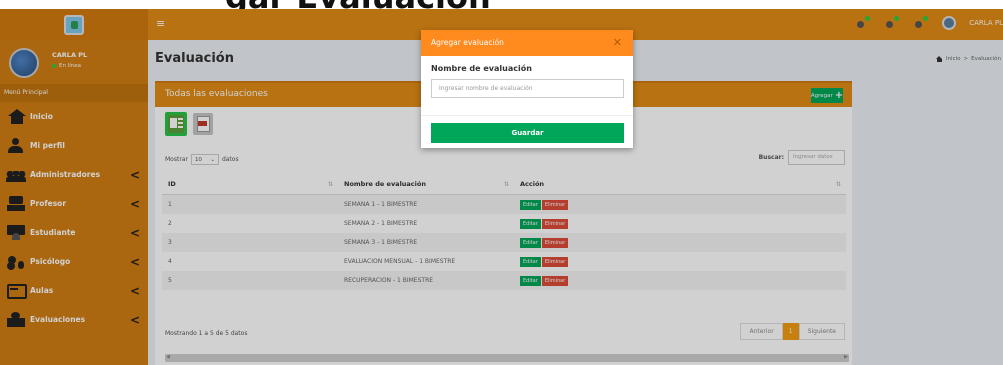 The width and height of the screenshot is (1003, 365). What do you see at coordinates (481, 68) in the screenshot?
I see `evaluation-name-label: Nombre de evaluación` at bounding box center [481, 68].